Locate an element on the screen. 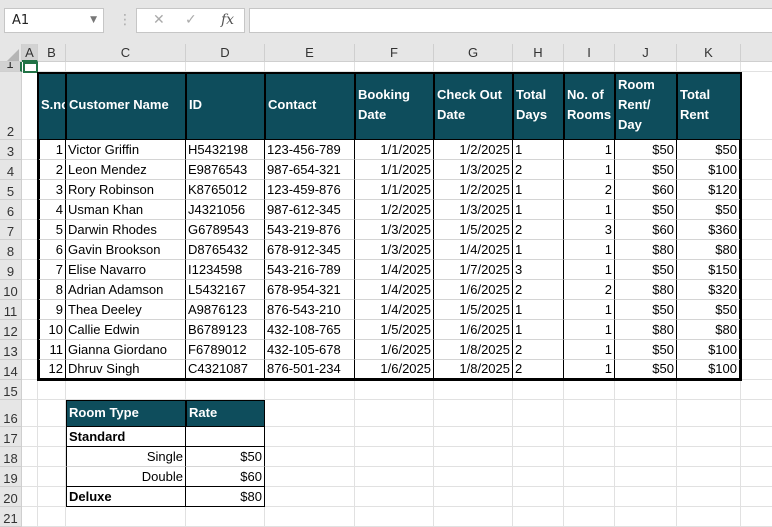 Image resolution: width=772 pixels, height=527 pixels. table-cell: 7 is located at coordinates (52, 270).